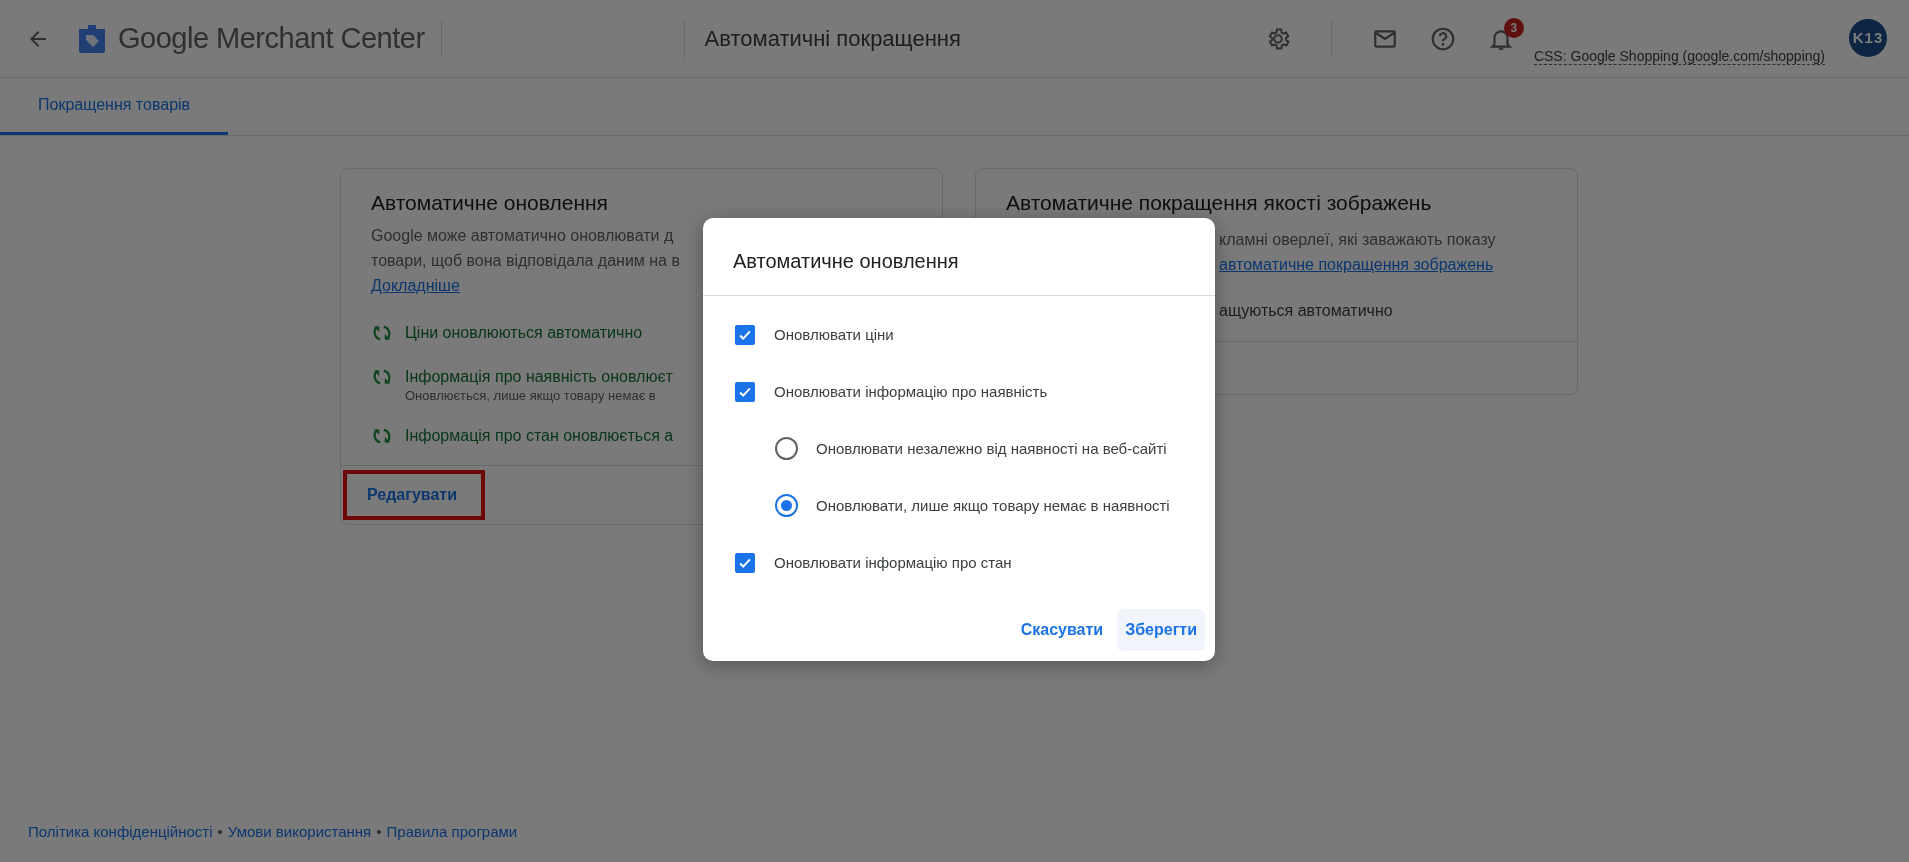  Describe the element at coordinates (1513, 27) in the screenshot. I see `notification-count-badge: 3` at that location.